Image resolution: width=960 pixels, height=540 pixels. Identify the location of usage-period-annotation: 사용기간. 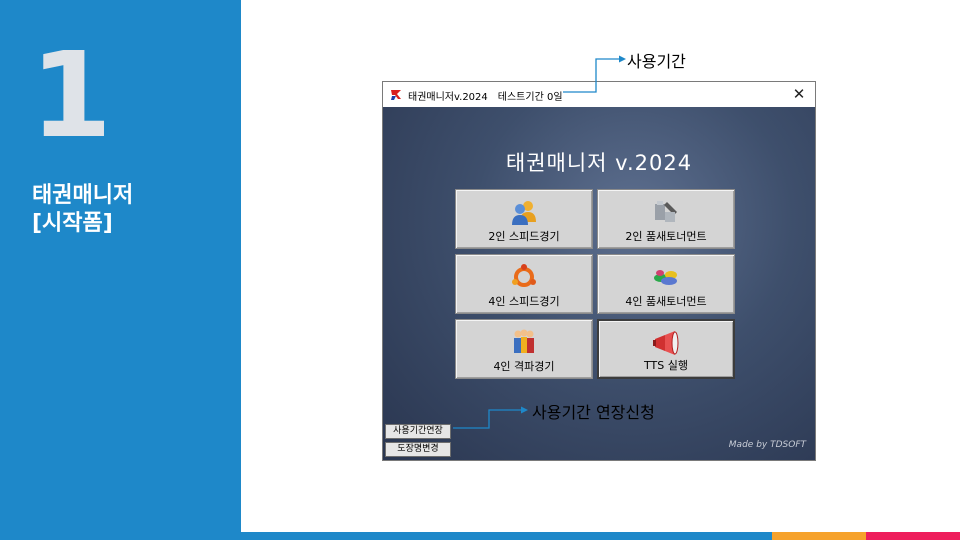
(656, 61).